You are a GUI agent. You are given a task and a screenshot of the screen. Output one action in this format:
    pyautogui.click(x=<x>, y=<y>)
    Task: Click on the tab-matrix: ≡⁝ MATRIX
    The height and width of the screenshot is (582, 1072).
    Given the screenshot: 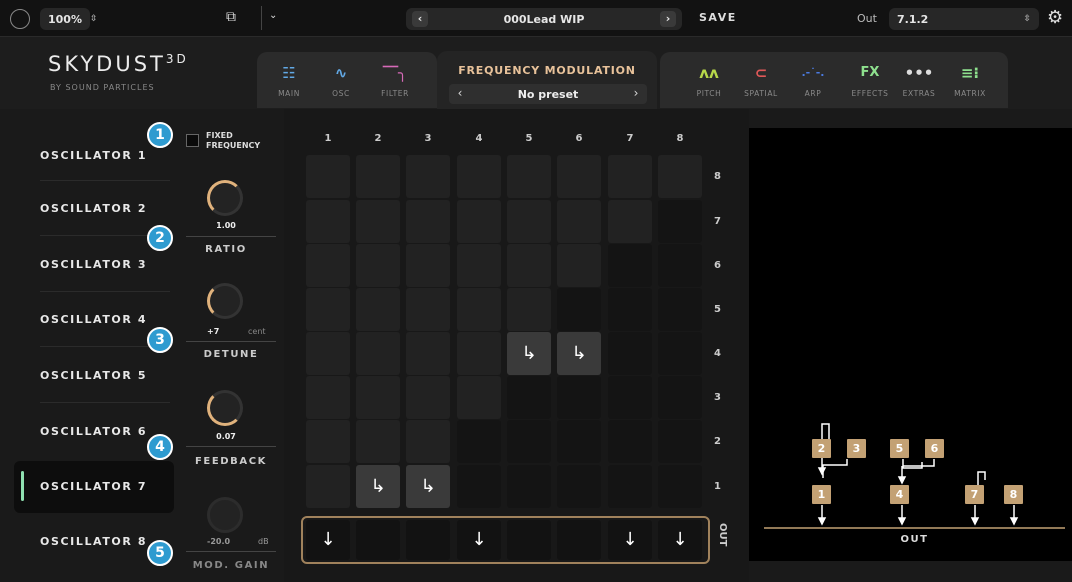 What is the action you would take?
    pyautogui.click(x=970, y=79)
    